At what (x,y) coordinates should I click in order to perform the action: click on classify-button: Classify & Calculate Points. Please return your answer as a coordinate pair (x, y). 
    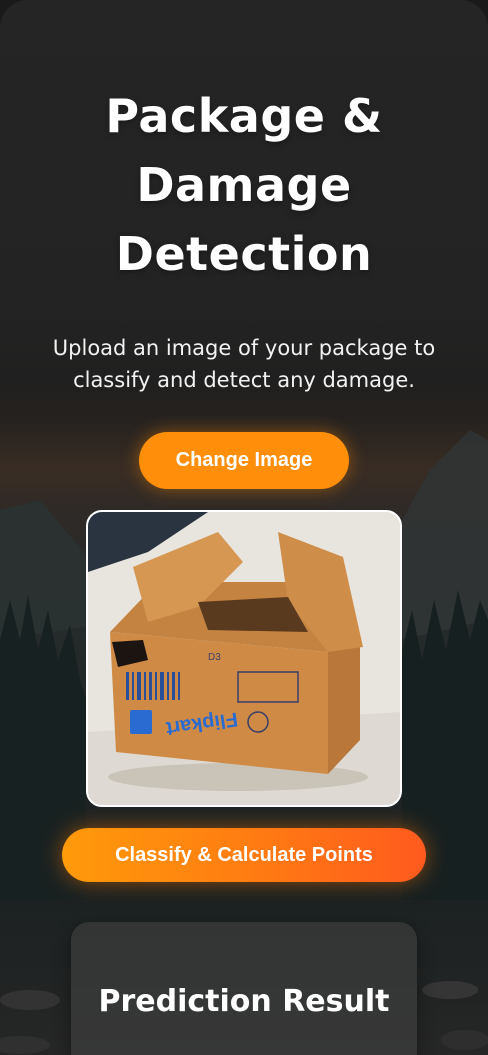
    Looking at the image, I should click on (244, 855).